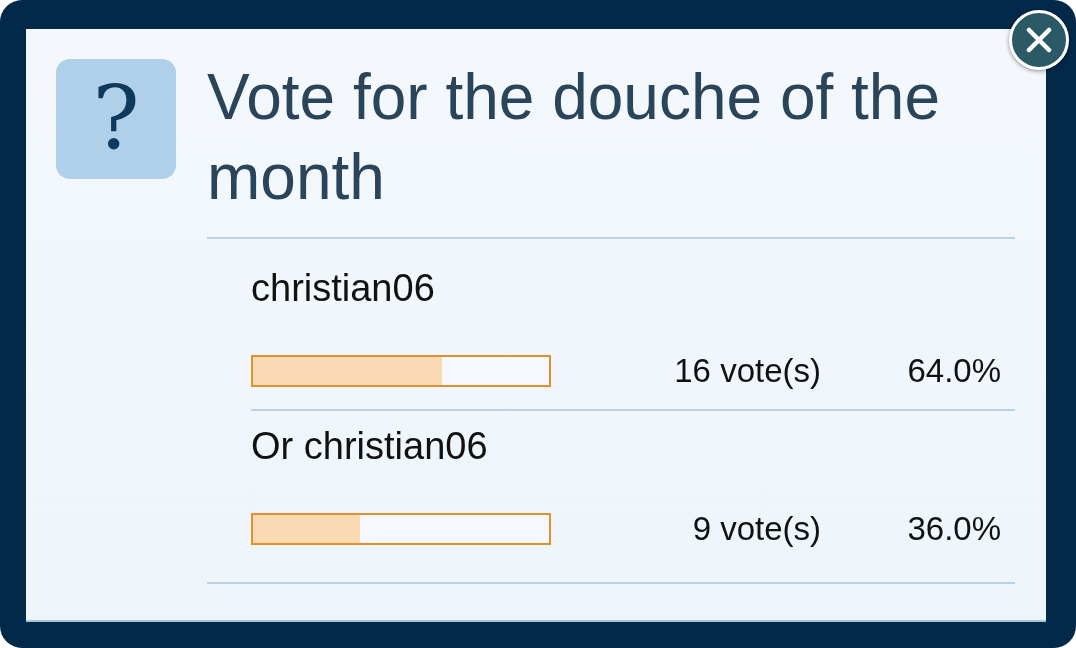 This screenshot has height=648, width=1076. Describe the element at coordinates (953, 529) in the screenshot. I see `vote-percentage: 36.0%` at that location.